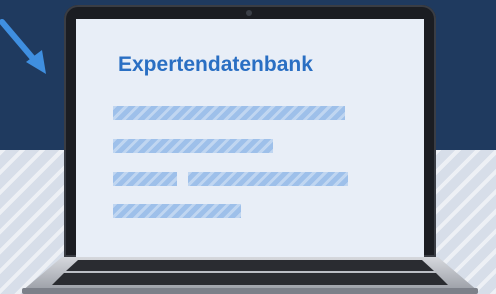  I want to click on arrow-icon, so click(23, 46).